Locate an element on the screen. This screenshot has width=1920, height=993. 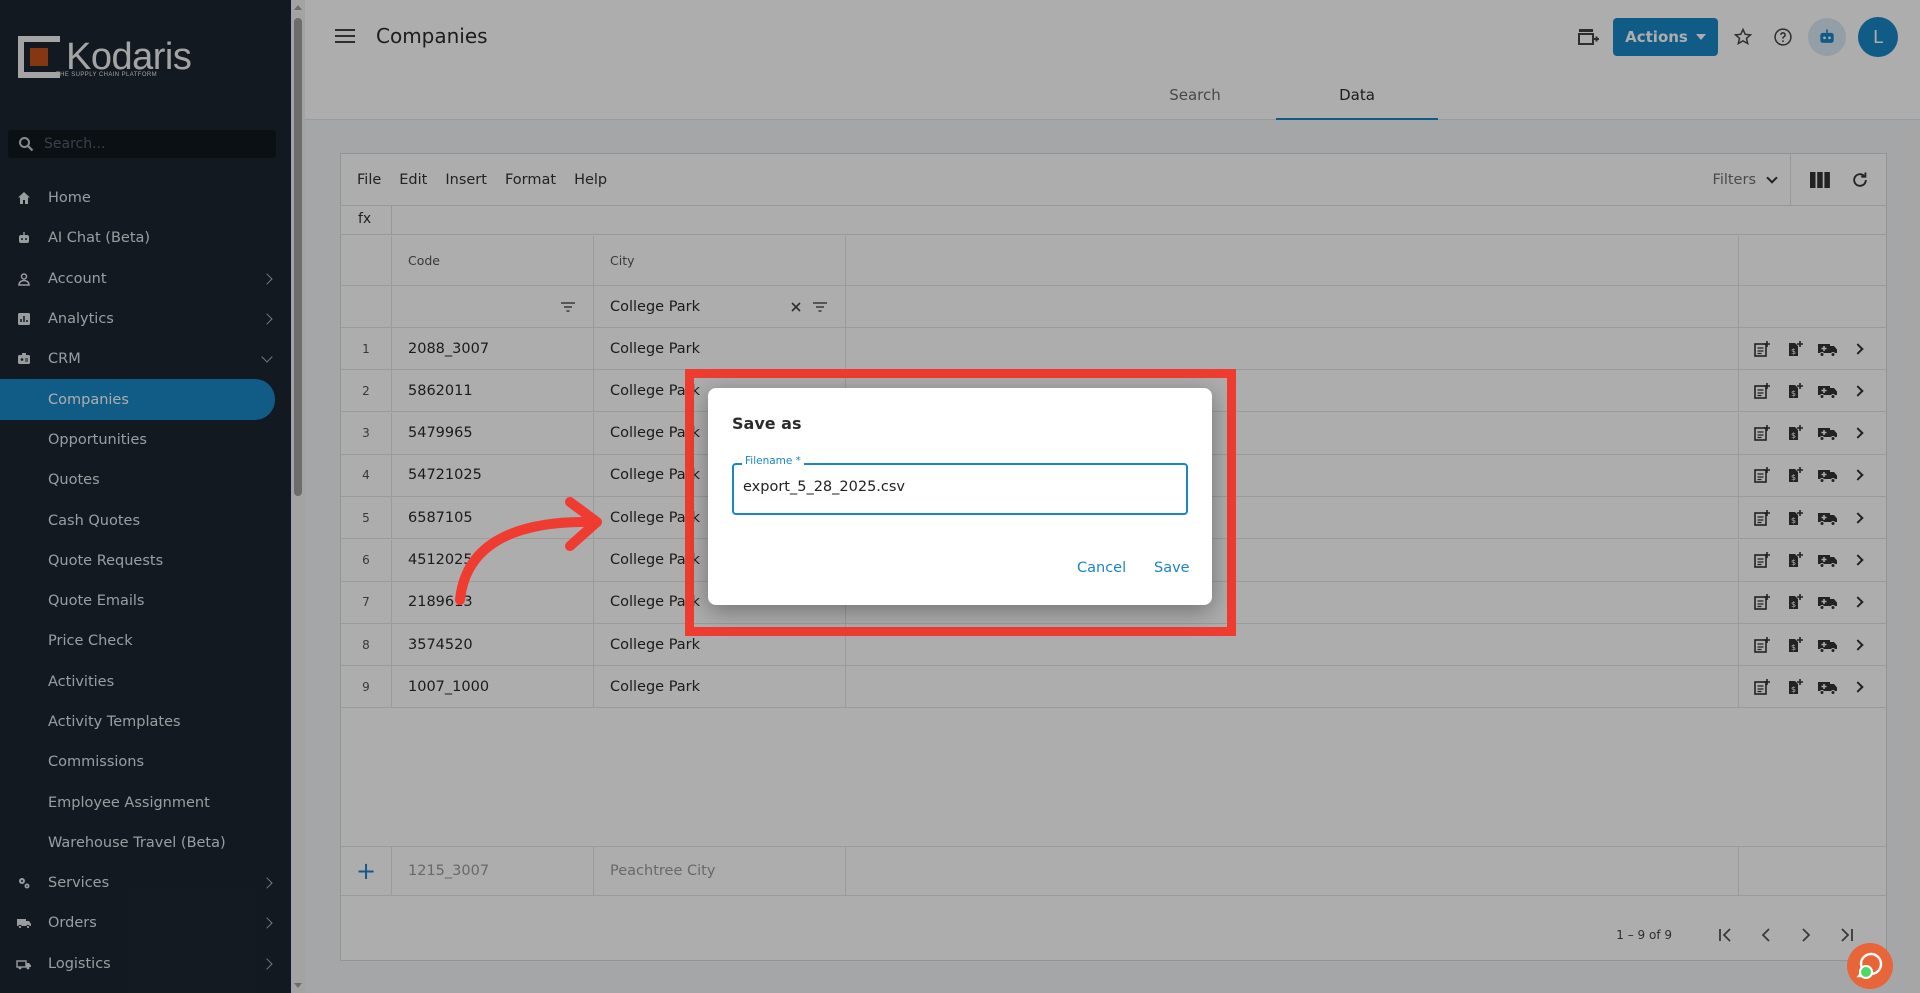
save-as-dialog: Save as Filename * Cancel Save is located at coordinates (960, 496).